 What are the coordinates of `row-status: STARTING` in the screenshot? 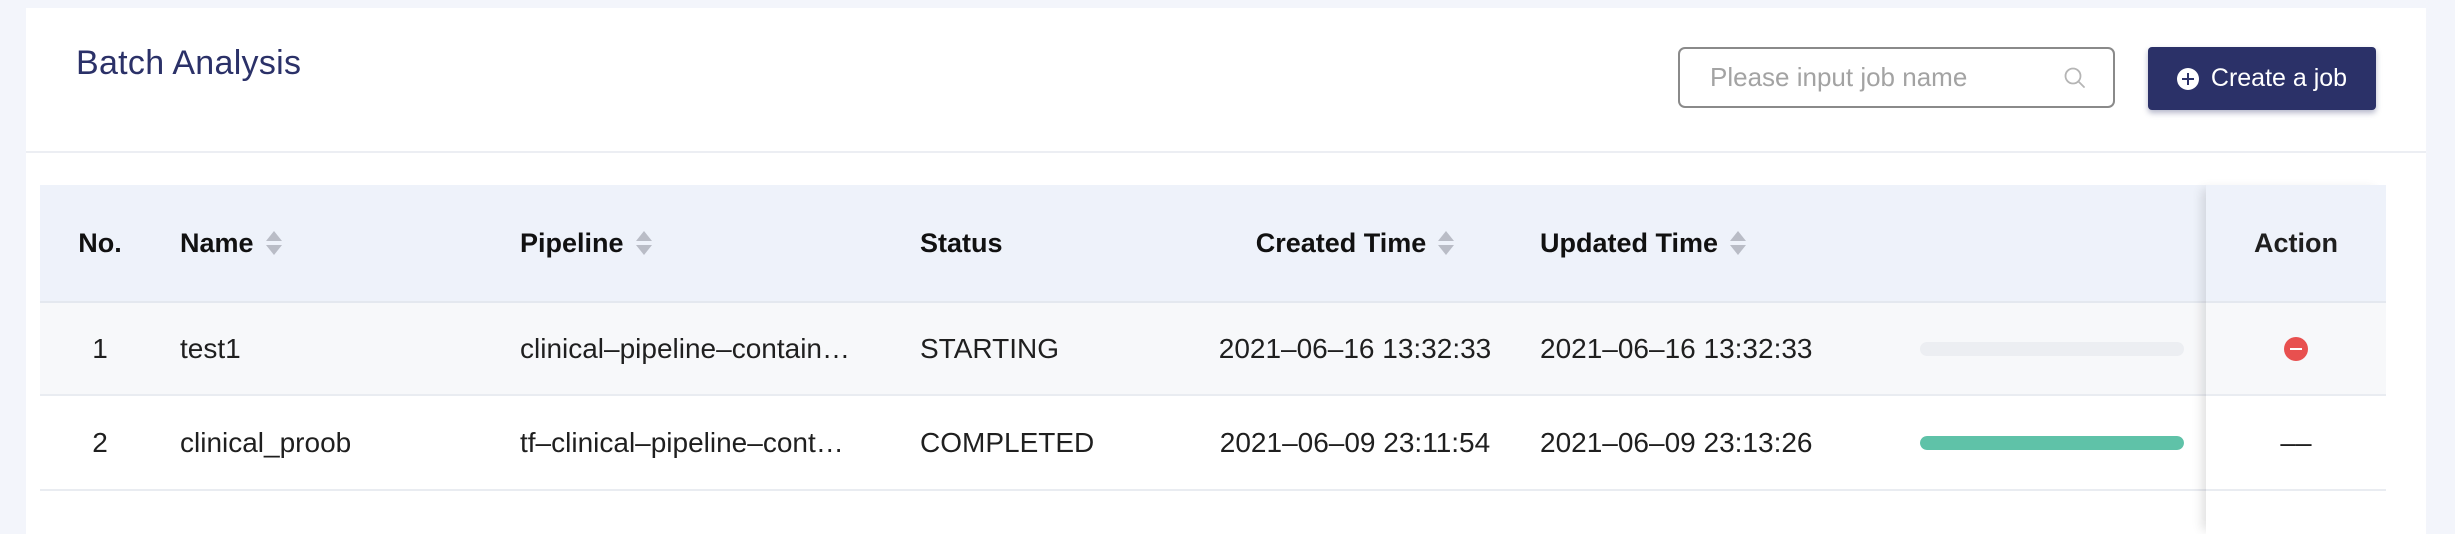 It's located at (989, 348).